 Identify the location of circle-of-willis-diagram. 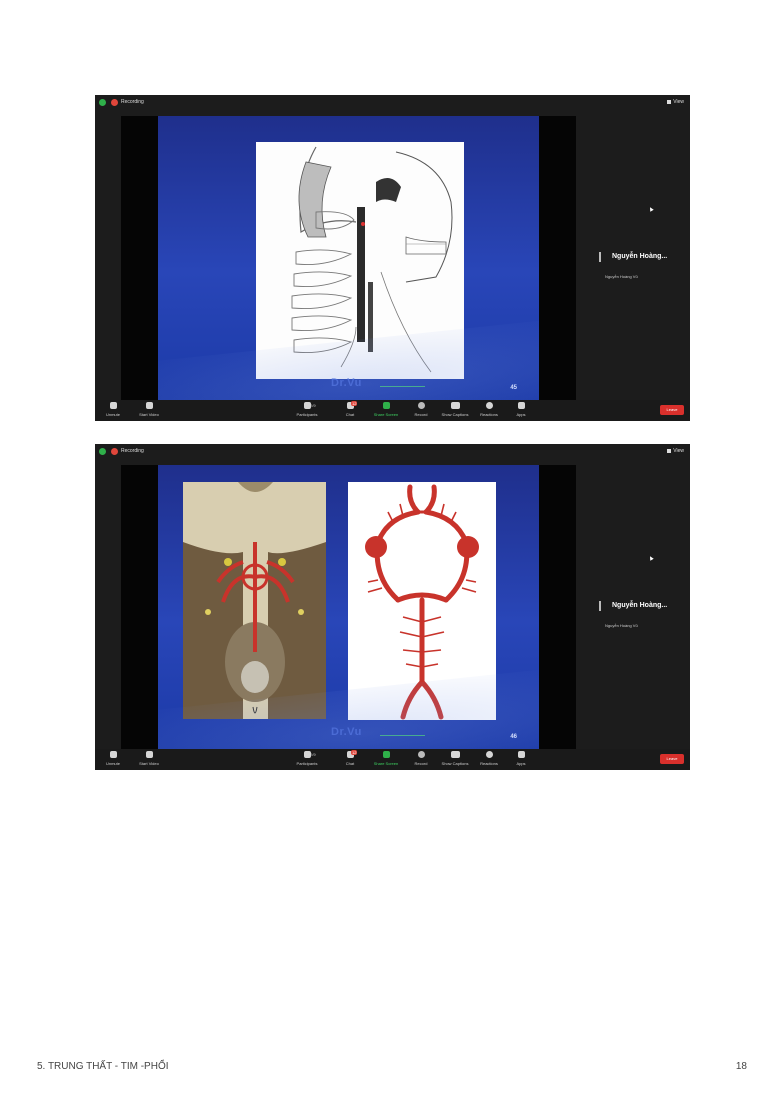
(422, 601).